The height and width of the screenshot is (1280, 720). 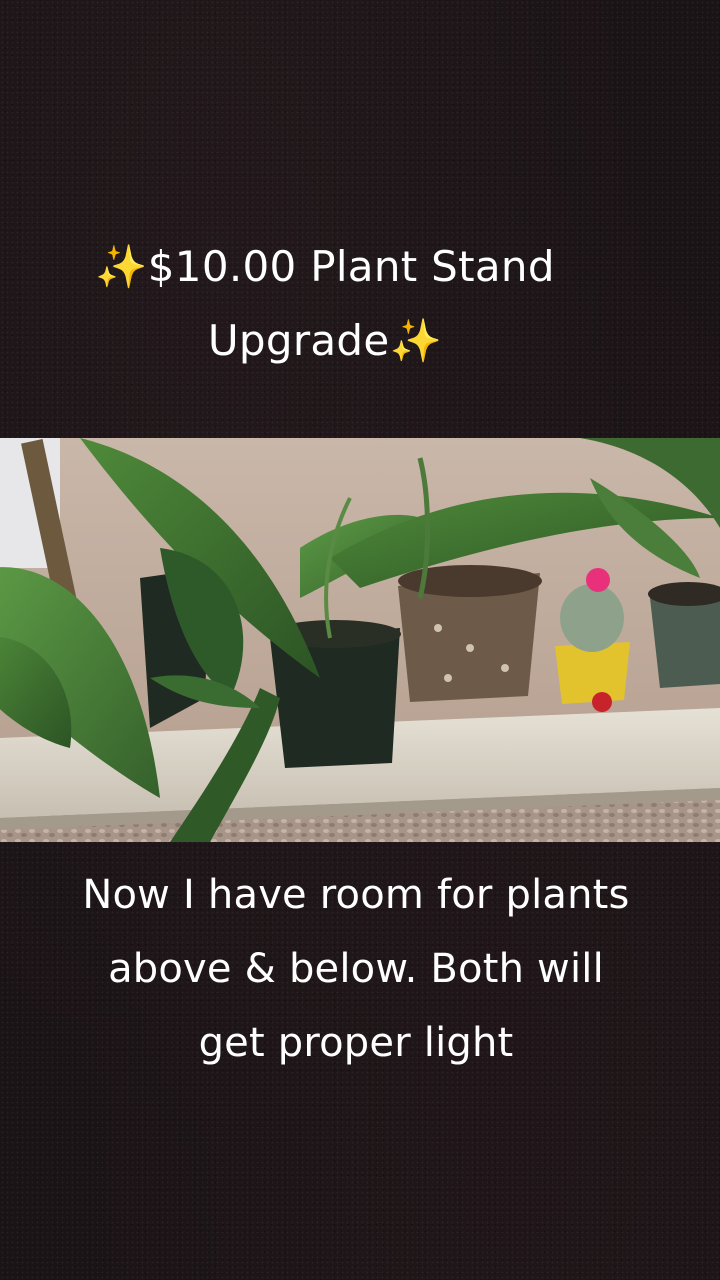 I want to click on title-overlay: ✨$10.00 Plant Stand Upgrade✨, so click(x=325, y=304).